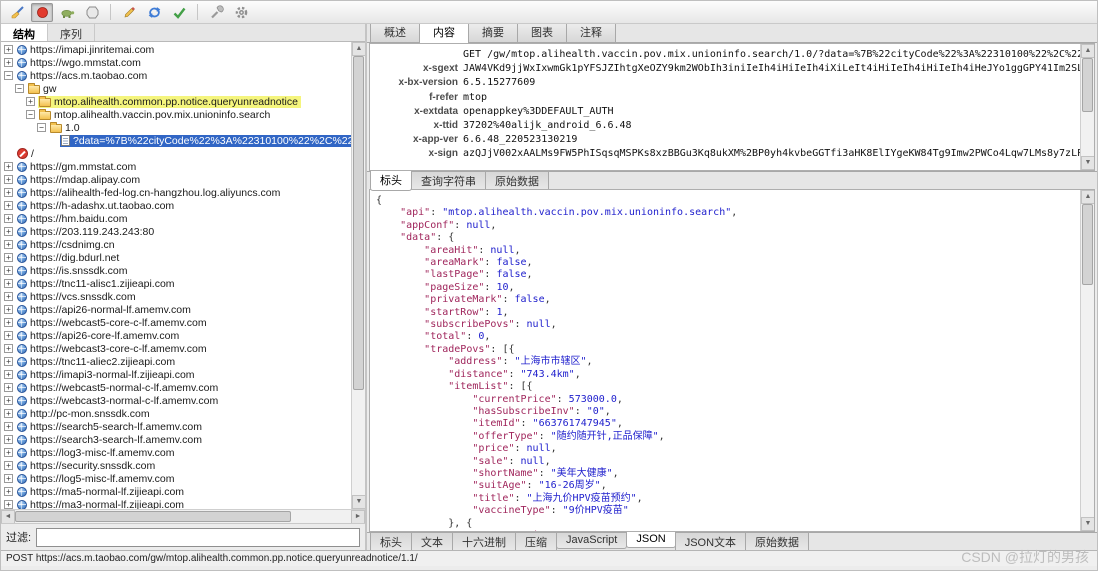 The image size is (1098, 571). Describe the element at coordinates (176, 361) in the screenshot. I see `tree-item: + https://tnc11-aliec2.zijieapi.com` at that location.